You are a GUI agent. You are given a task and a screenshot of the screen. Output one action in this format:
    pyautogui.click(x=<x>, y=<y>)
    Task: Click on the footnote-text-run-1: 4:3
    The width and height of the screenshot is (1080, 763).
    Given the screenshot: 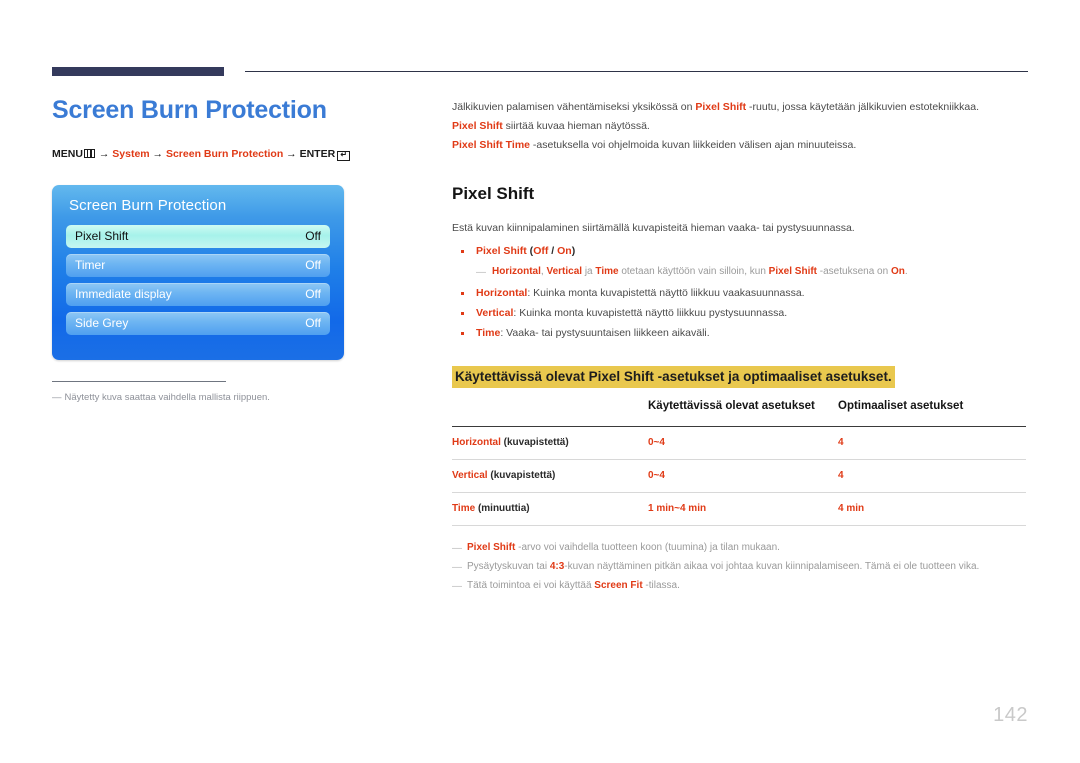 What is the action you would take?
    pyautogui.click(x=557, y=566)
    